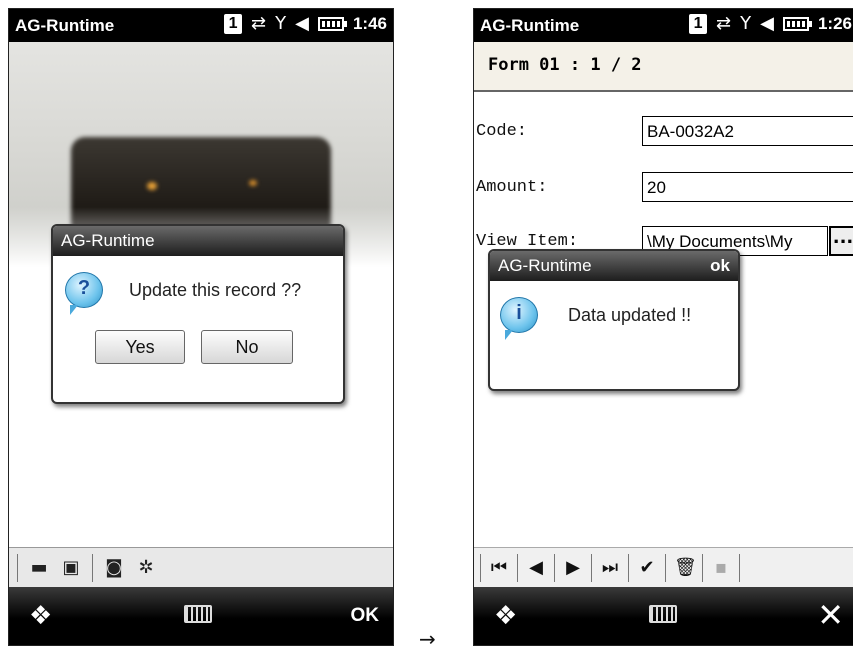  I want to click on info-dialog: AG-Runtime ok i Data updated !!, so click(614, 320).